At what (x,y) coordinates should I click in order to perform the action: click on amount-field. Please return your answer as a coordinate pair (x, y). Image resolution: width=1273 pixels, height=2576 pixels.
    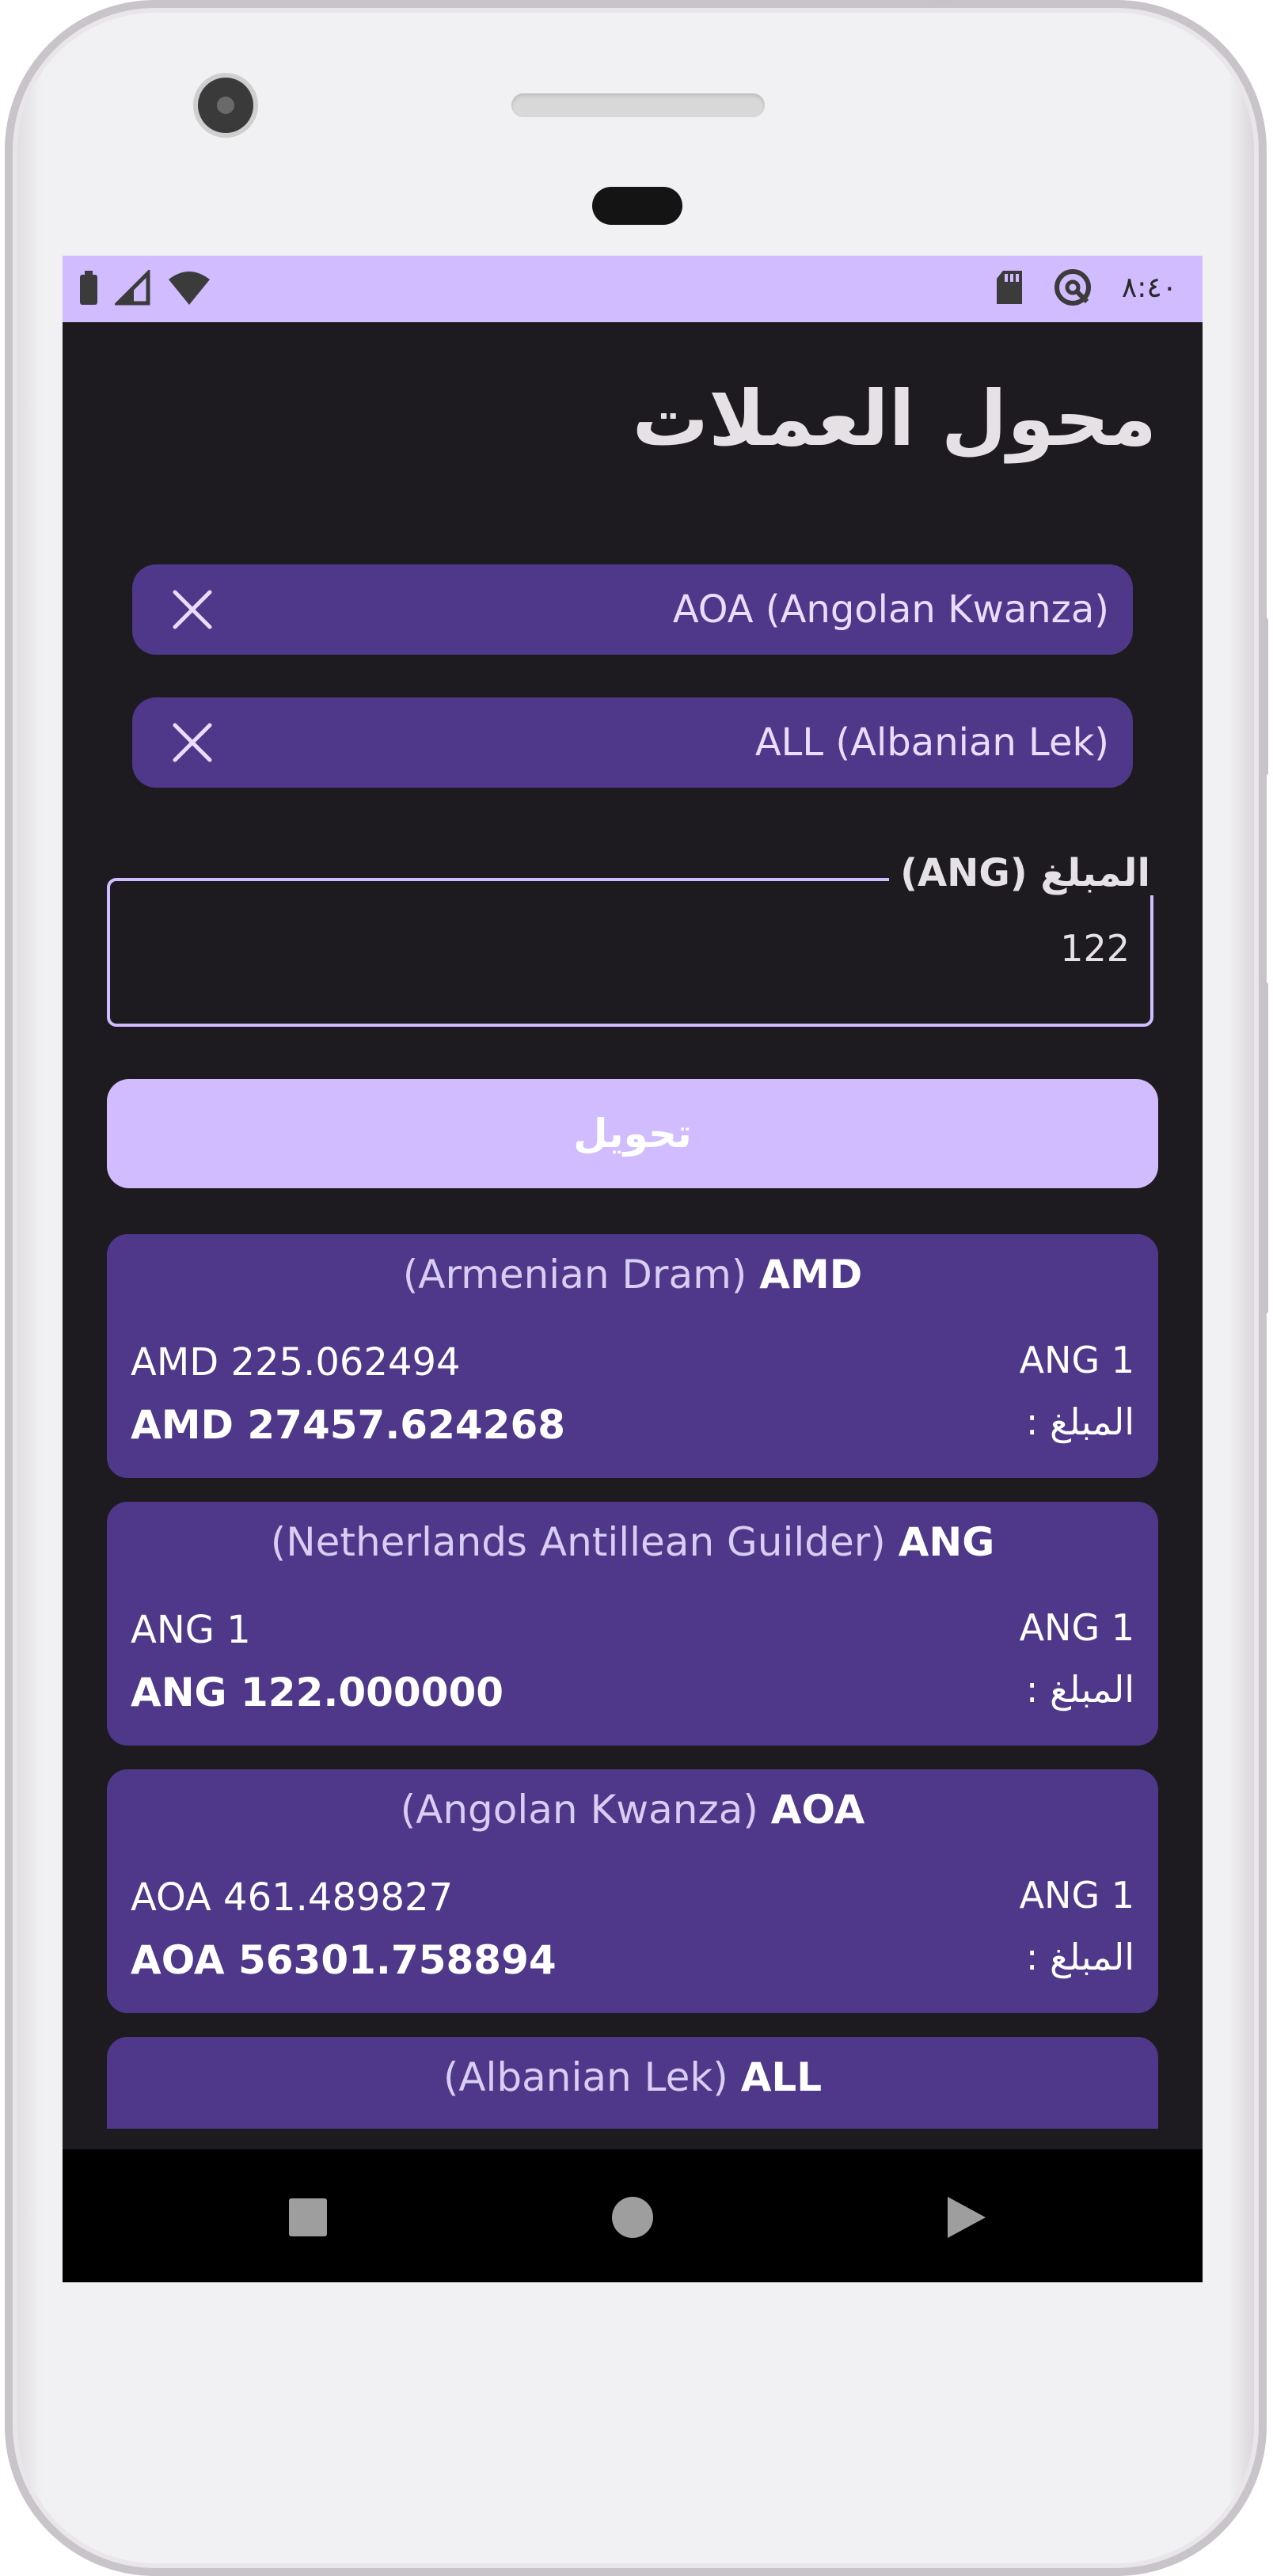
    Looking at the image, I should click on (630, 953).